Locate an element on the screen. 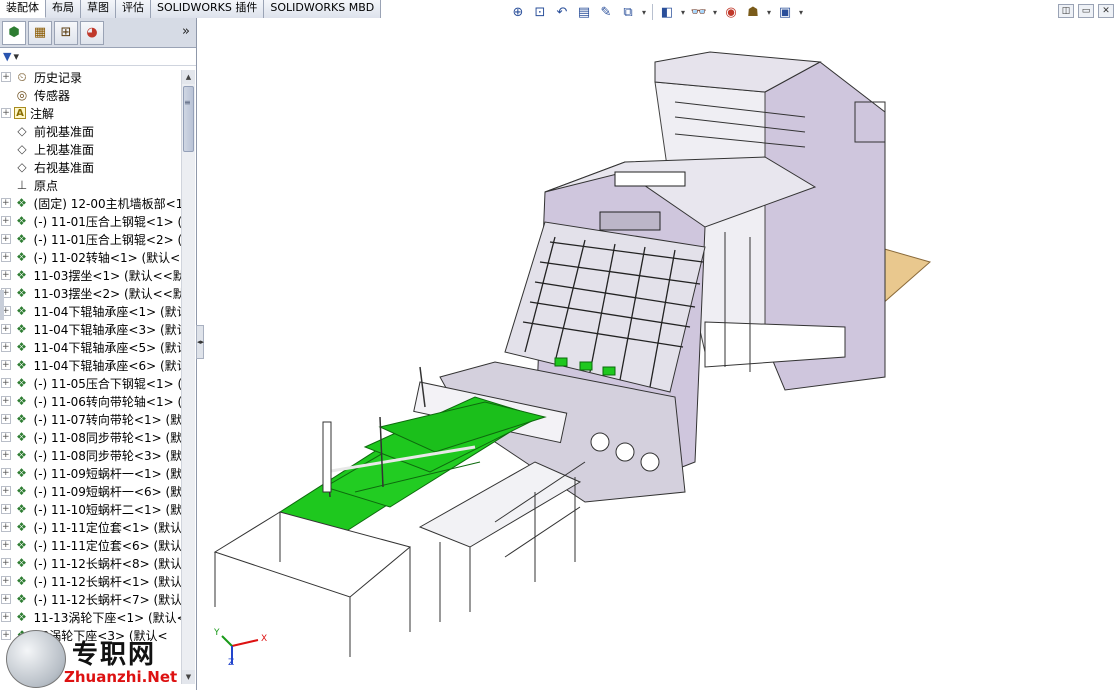  tree-scrollbar: ▲ ≡ ▼ is located at coordinates (188, 377).